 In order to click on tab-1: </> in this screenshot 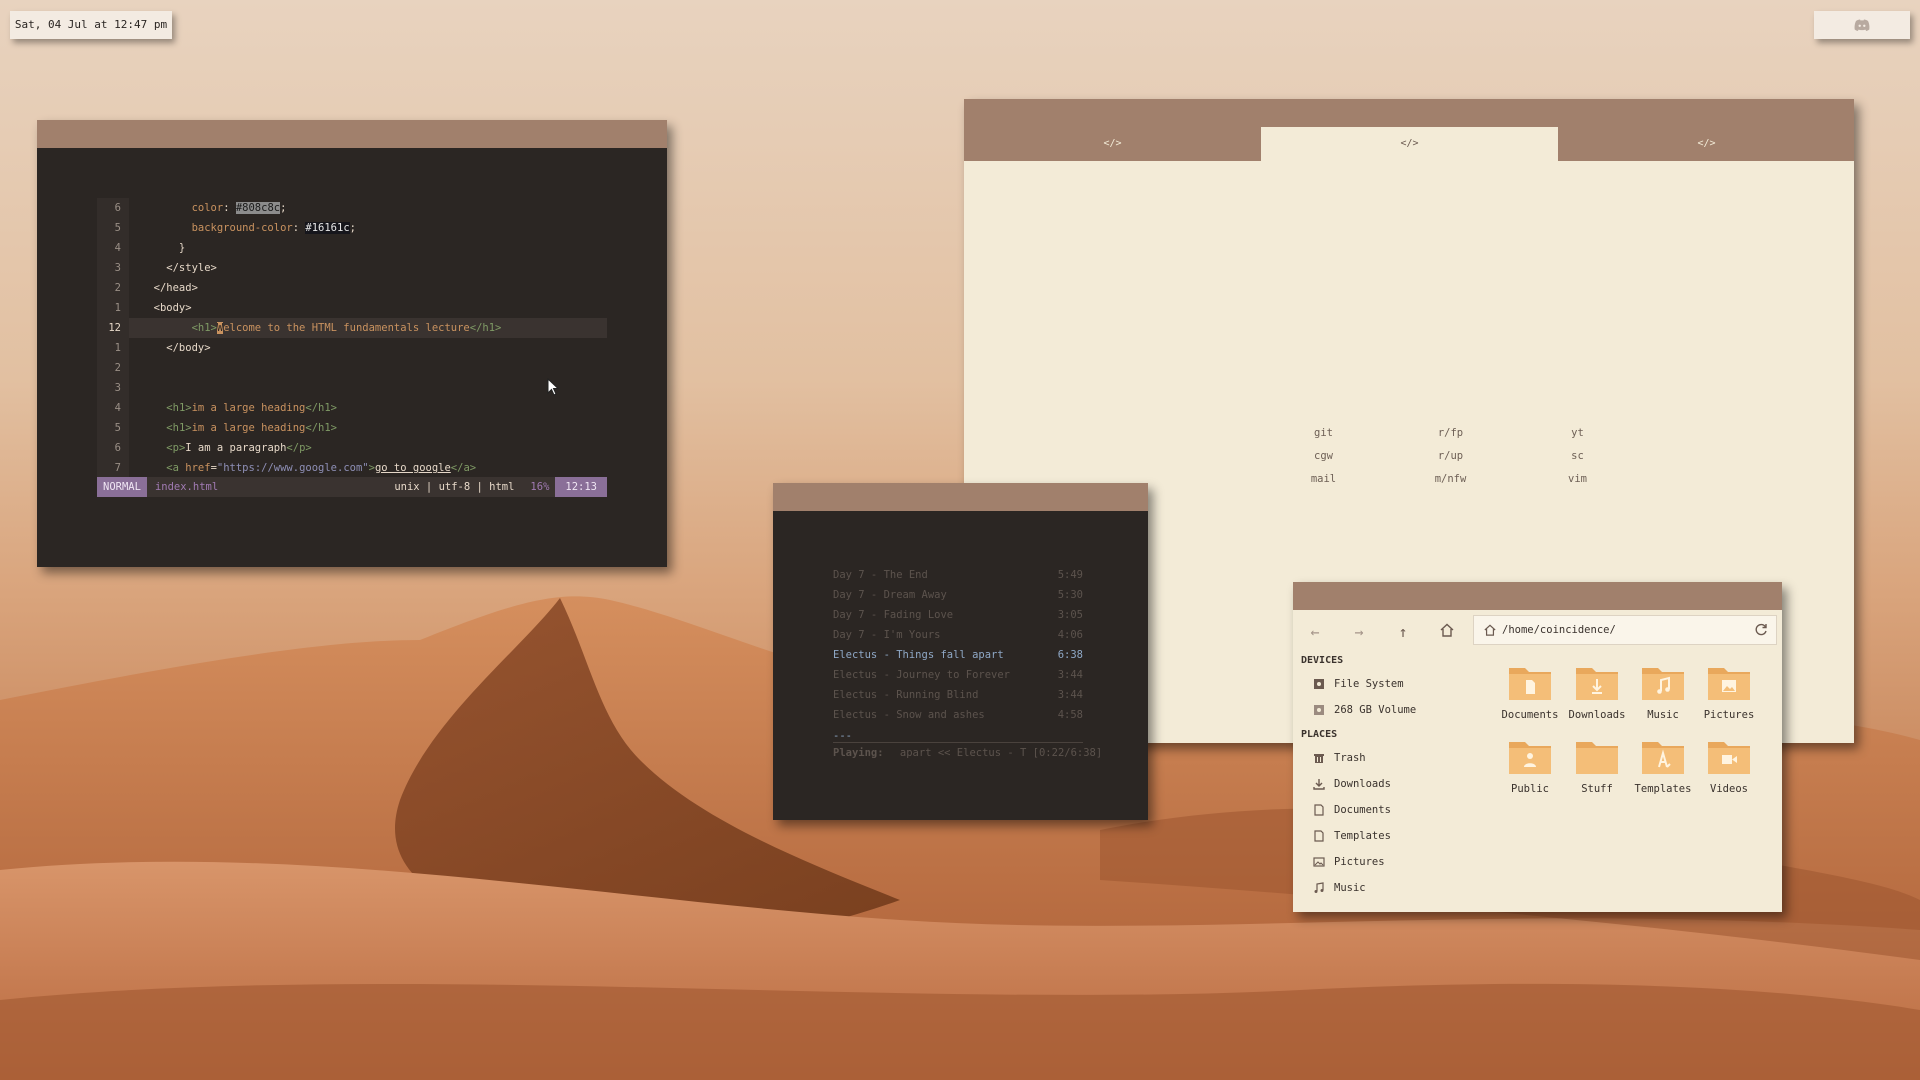, I will do `click(1112, 144)`.